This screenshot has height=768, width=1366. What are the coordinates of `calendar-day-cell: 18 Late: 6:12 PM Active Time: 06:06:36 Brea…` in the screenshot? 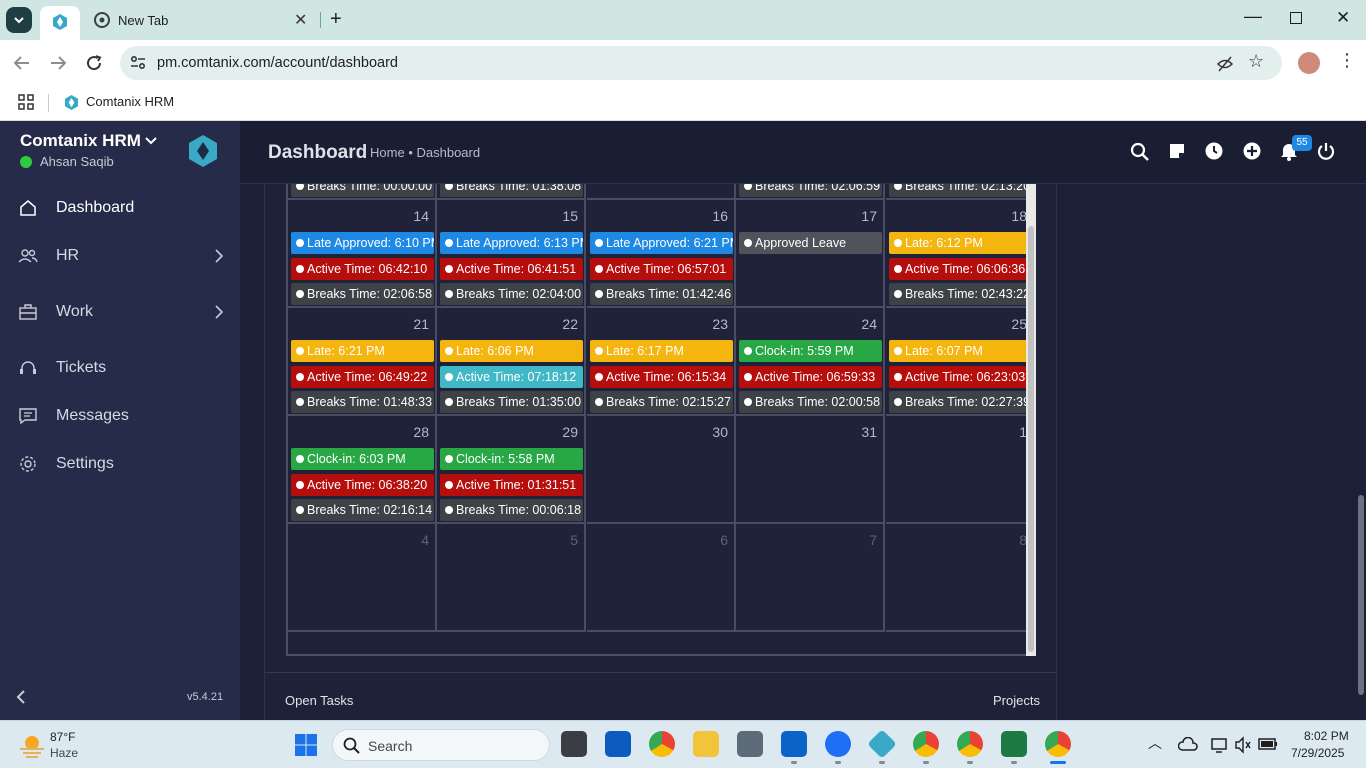 It's located at (960, 254).